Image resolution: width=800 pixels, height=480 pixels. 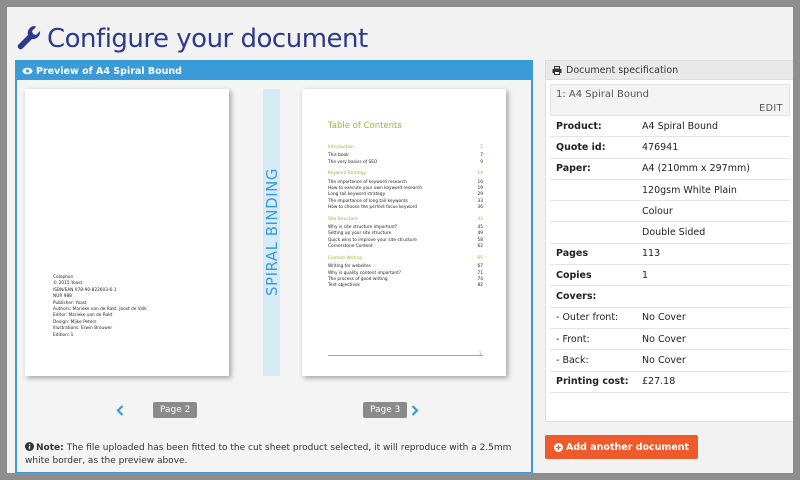 I want to click on spec-key: - Back:, so click(x=572, y=360).